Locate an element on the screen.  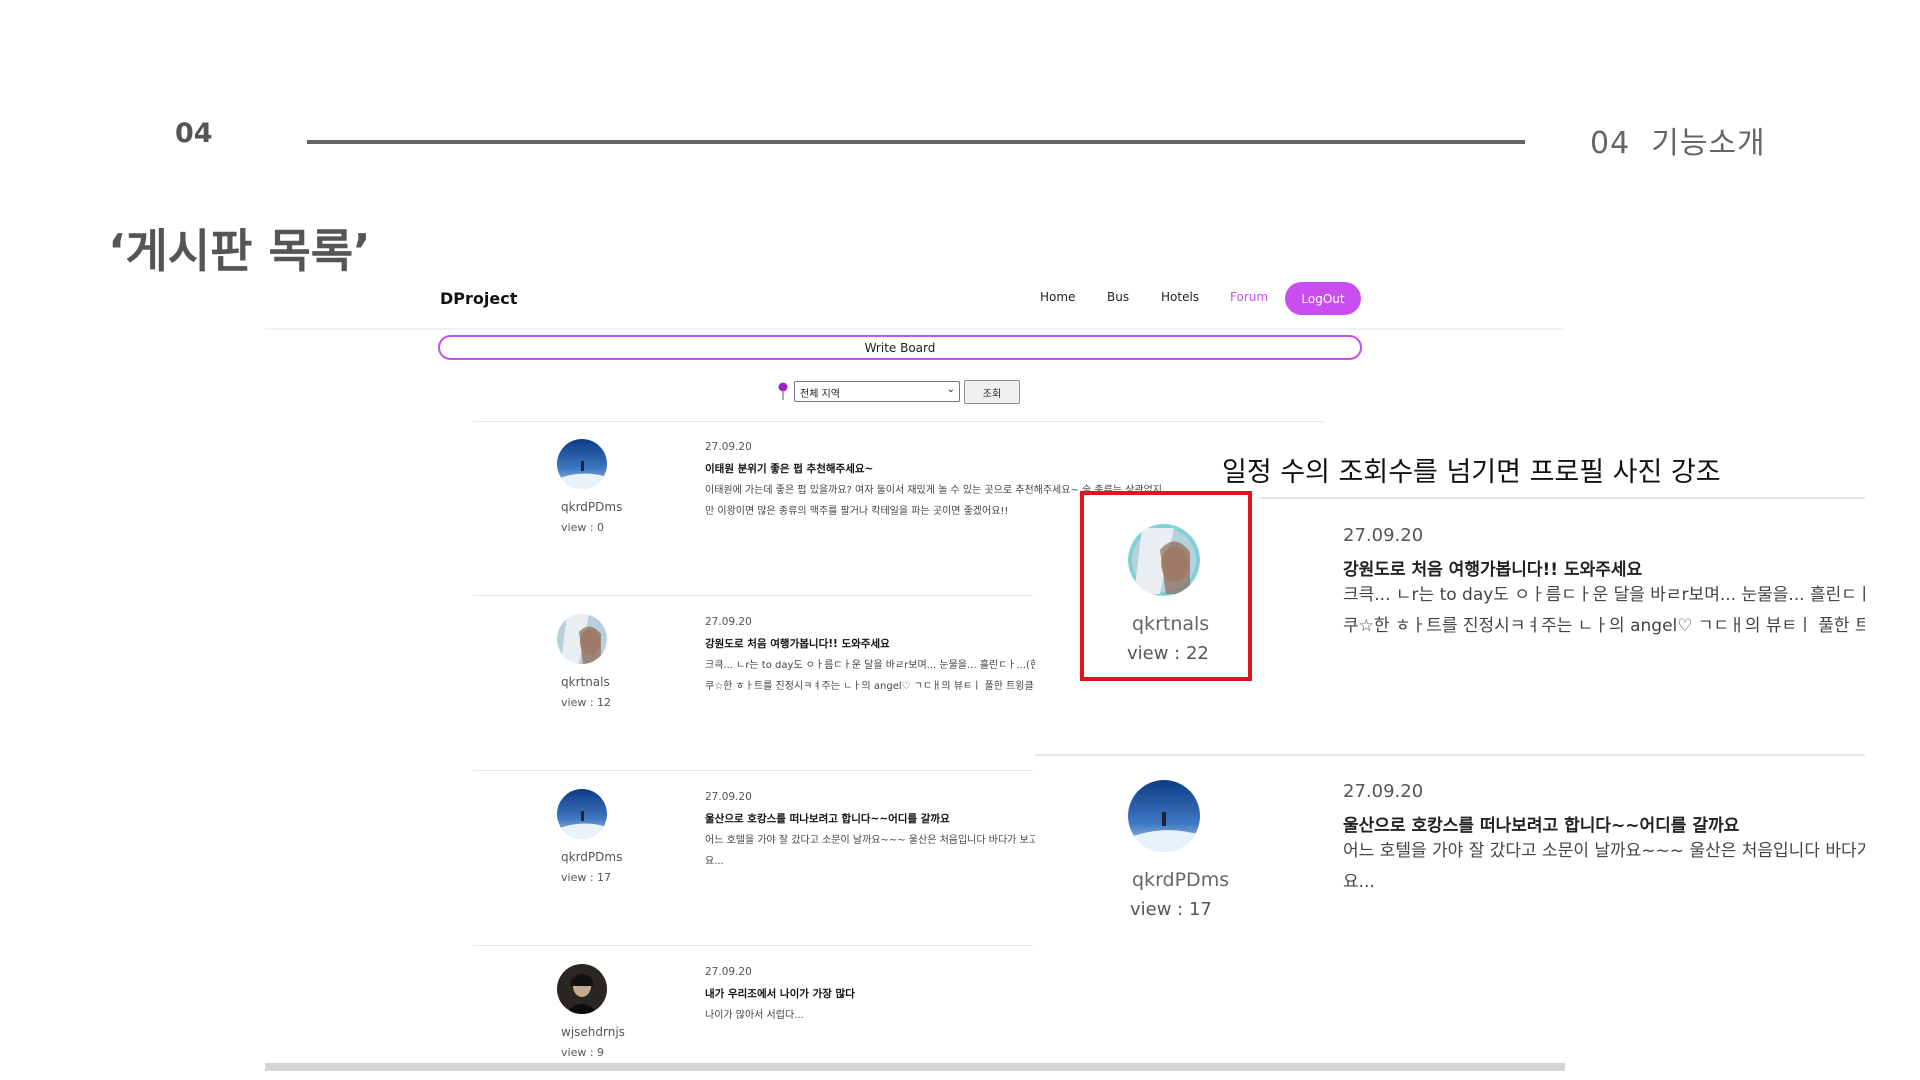
chevron-down-icon: ⌄ is located at coordinates (950, 389).